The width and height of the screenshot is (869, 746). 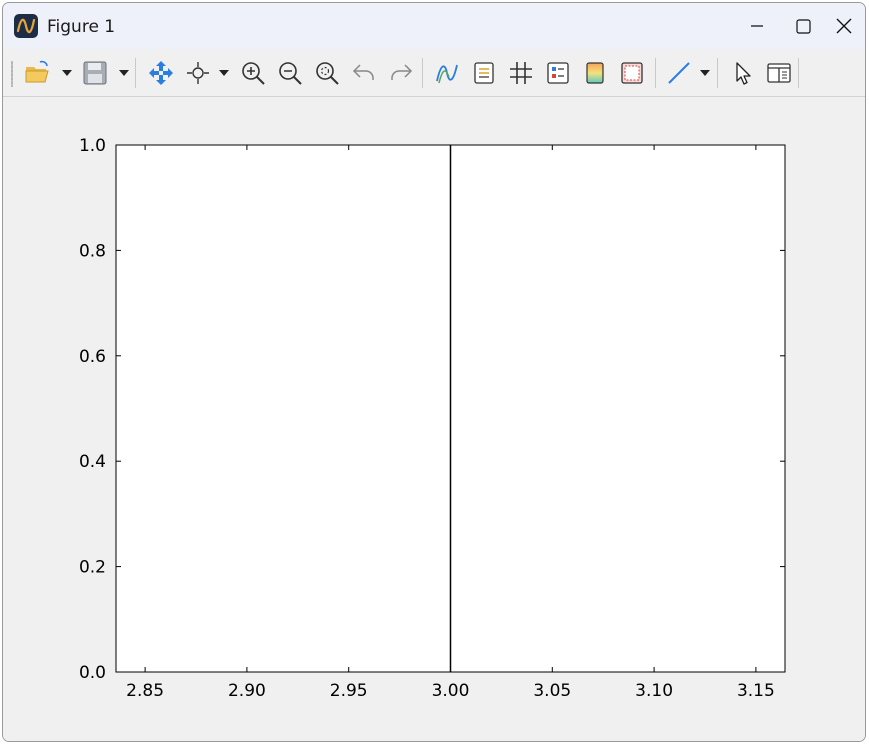 I want to click on line-tool-dropdown-icon, so click(x=705, y=73).